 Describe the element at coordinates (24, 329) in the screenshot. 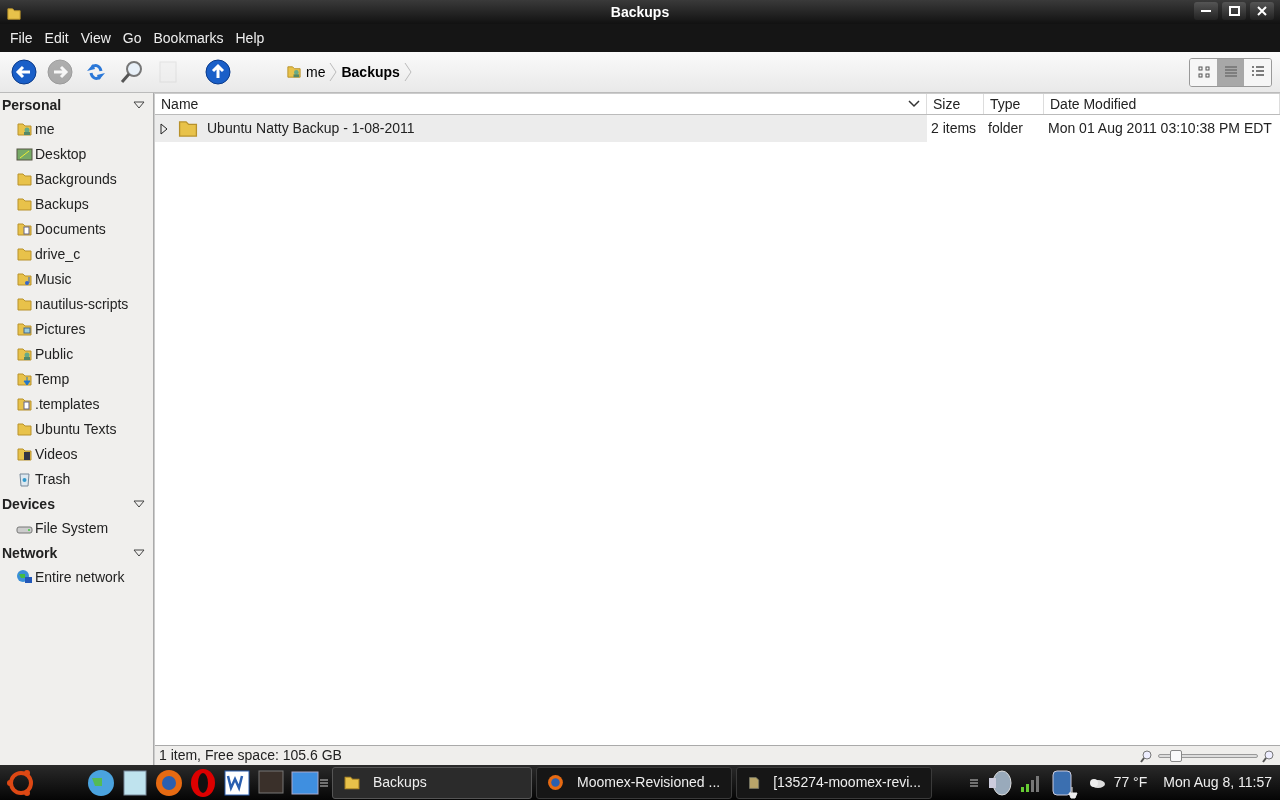

I see `pictures-folder-icon` at that location.